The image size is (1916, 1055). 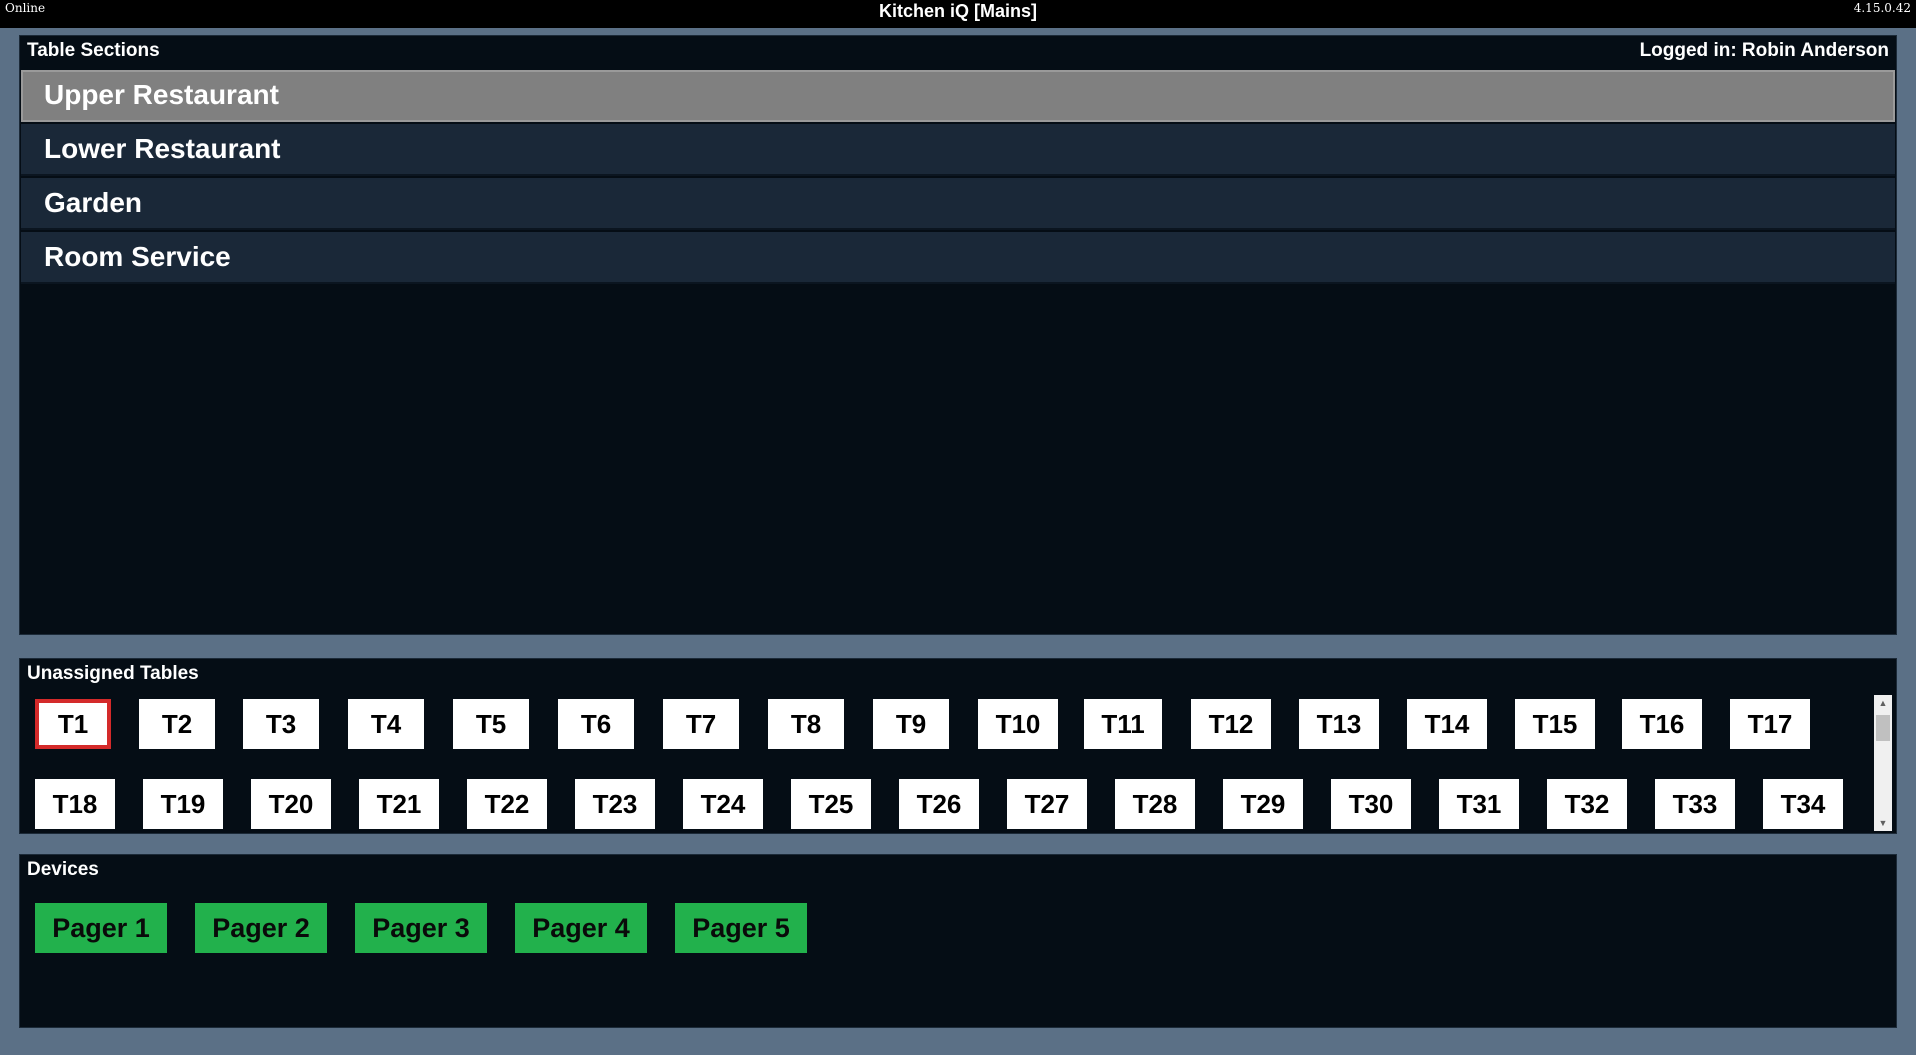 I want to click on unassigned-tables-header: Unassigned Tables, so click(x=113, y=673).